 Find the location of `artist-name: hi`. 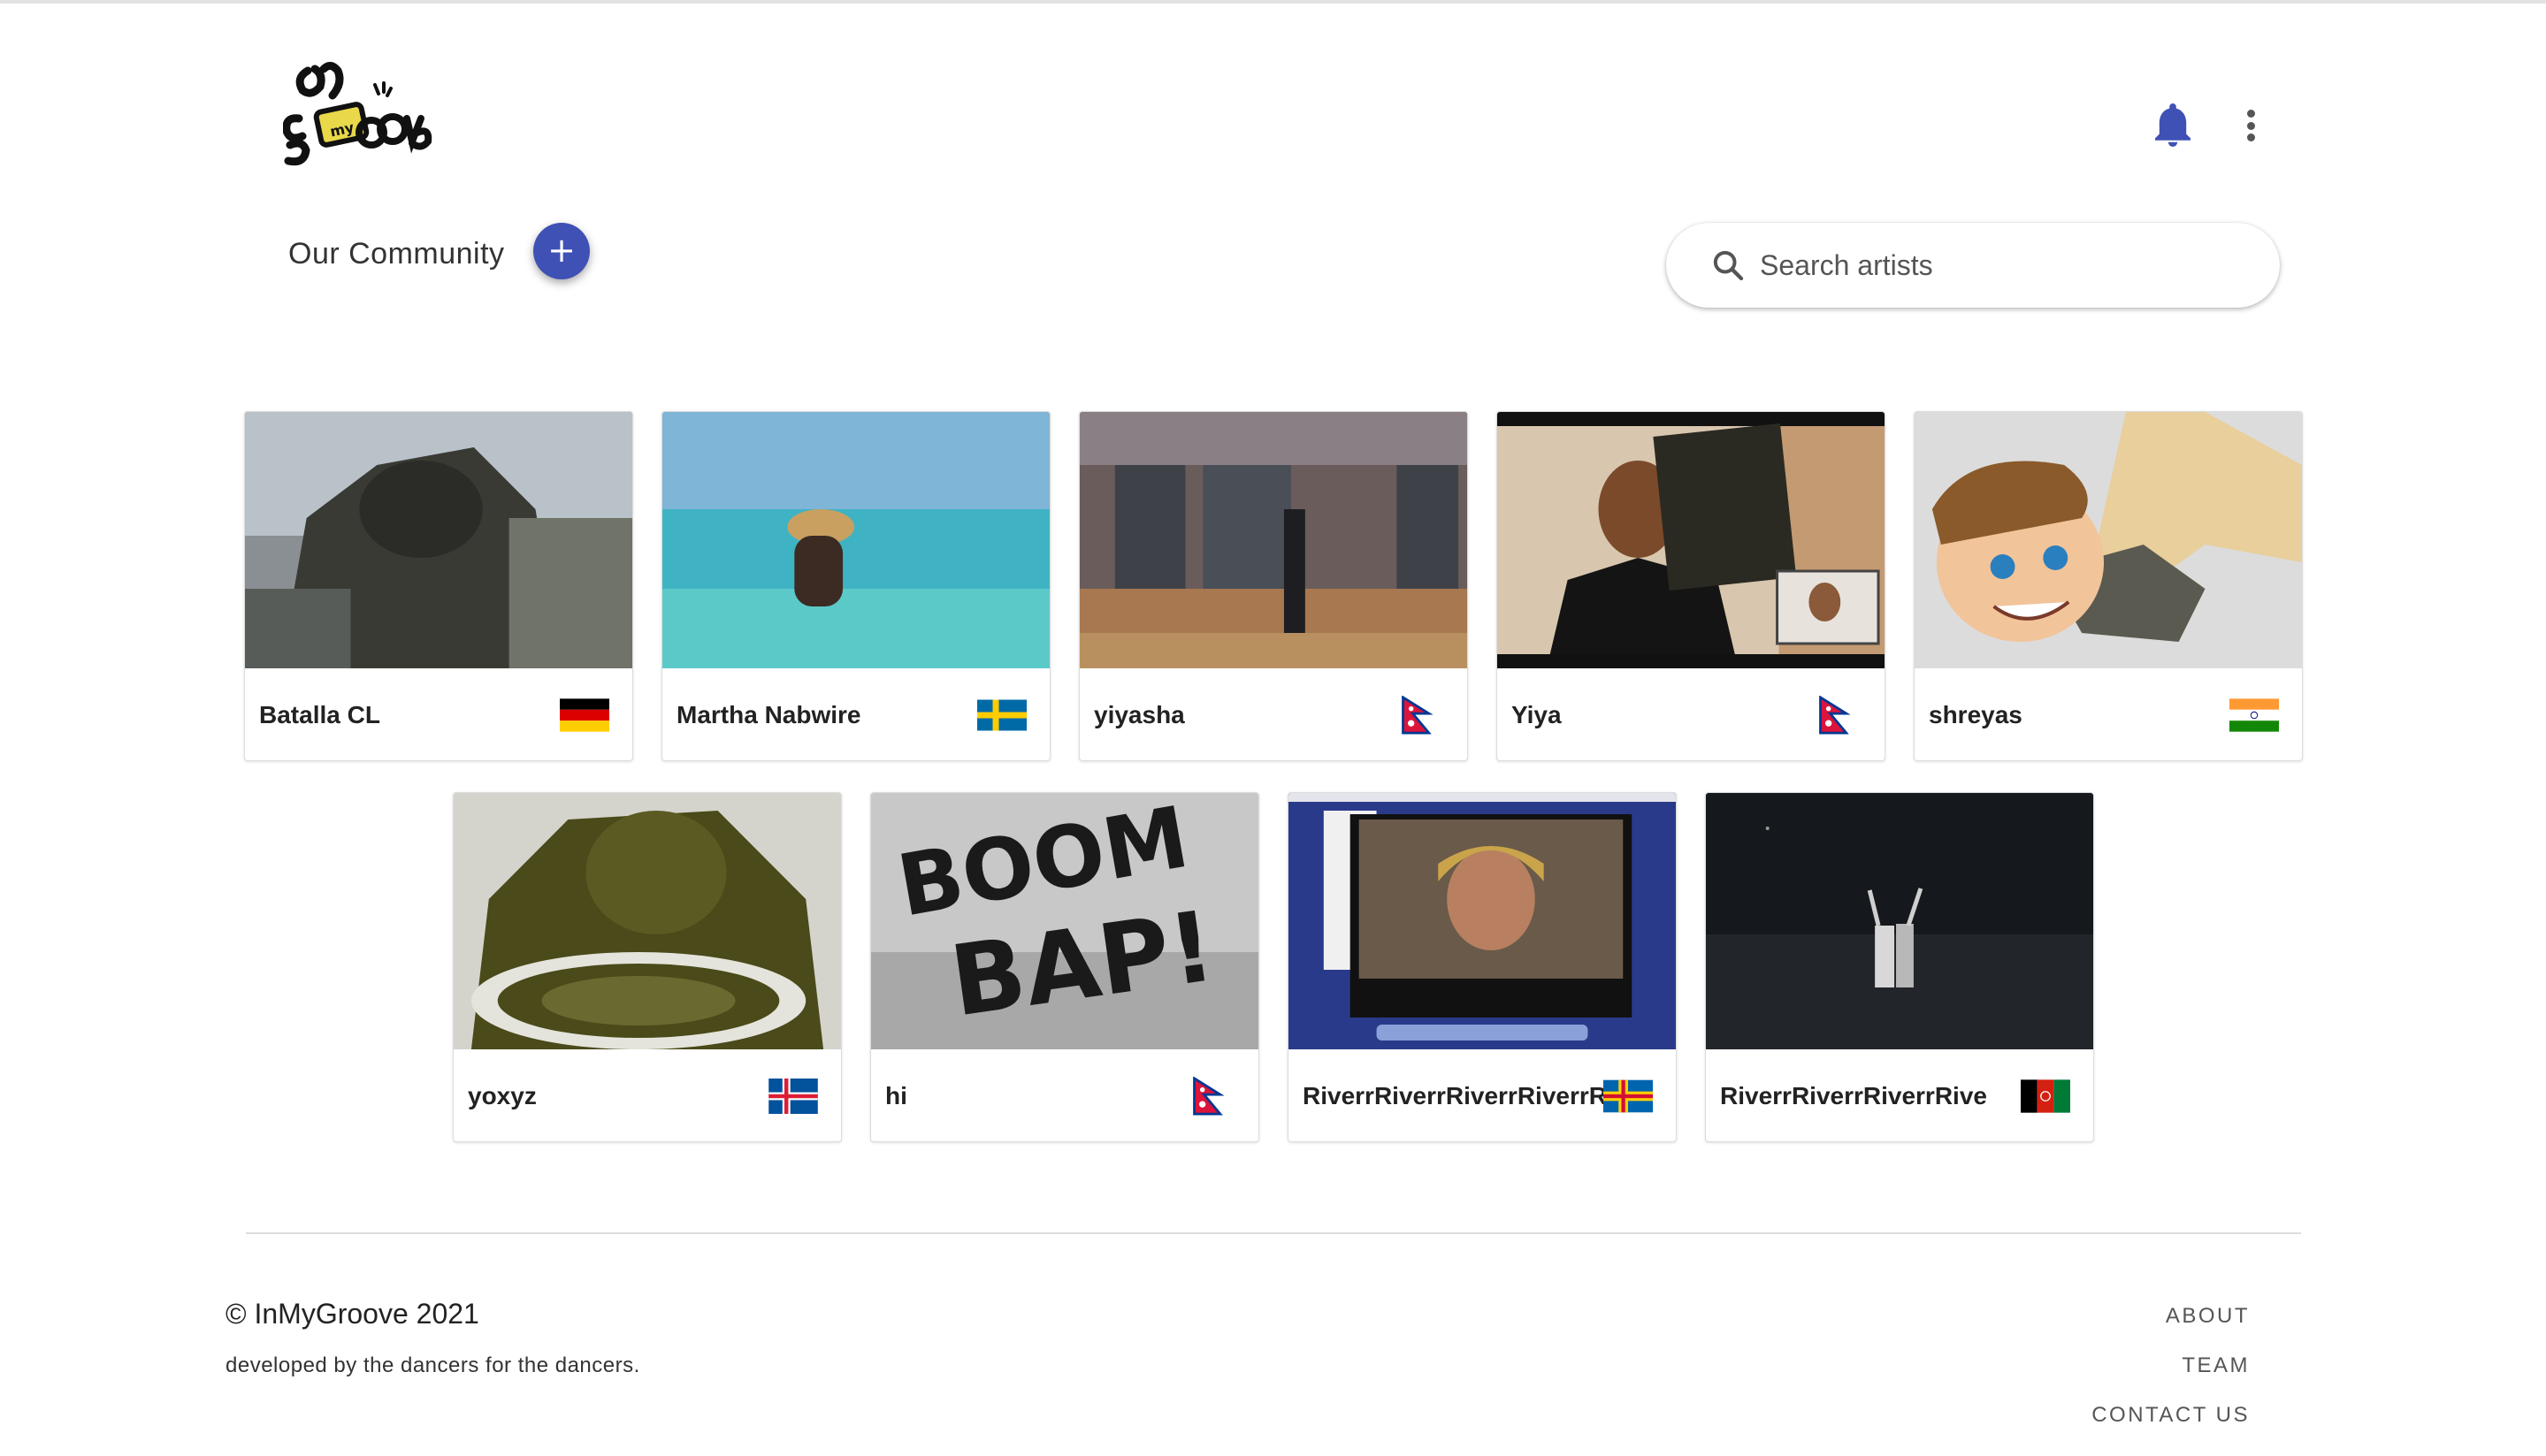

artist-name: hi is located at coordinates (896, 1095).